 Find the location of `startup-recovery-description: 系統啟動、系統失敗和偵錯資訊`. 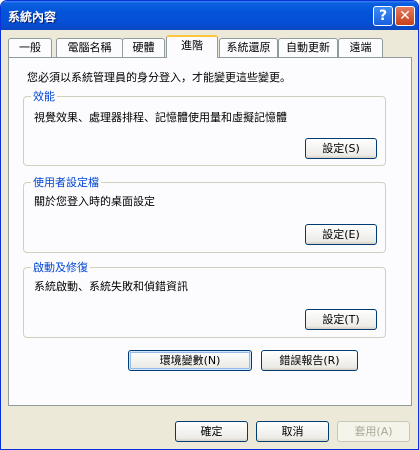

startup-recovery-description: 系統啟動、系統失敗和偵錯資訊 is located at coordinates (111, 286).